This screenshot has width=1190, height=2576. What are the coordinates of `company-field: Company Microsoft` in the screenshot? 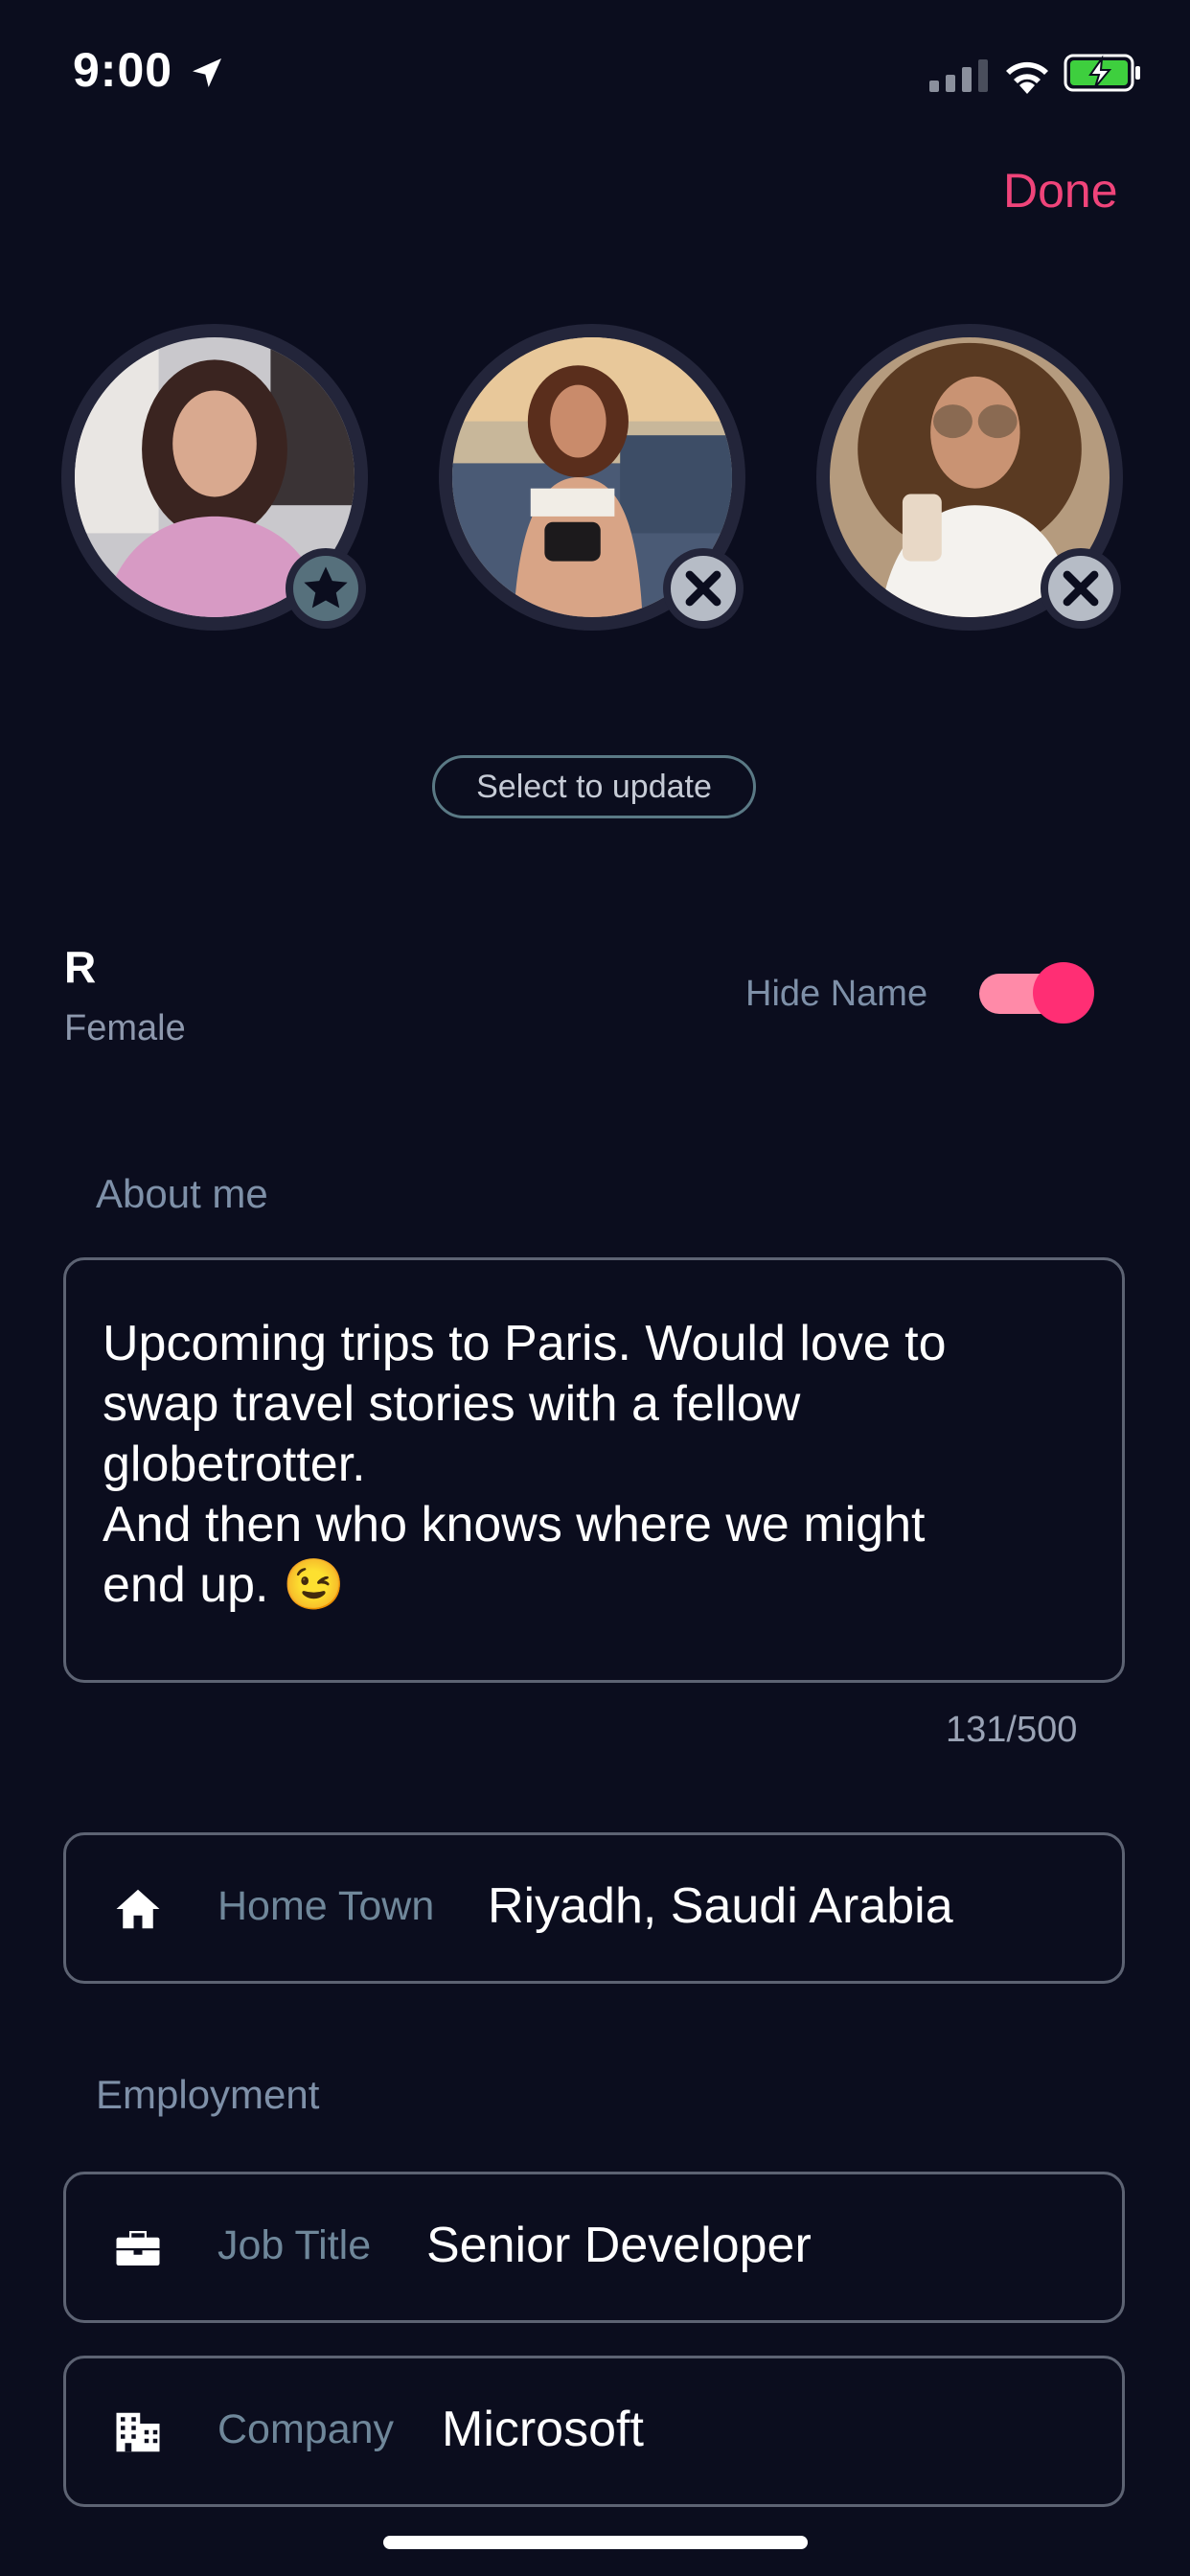 It's located at (594, 2431).